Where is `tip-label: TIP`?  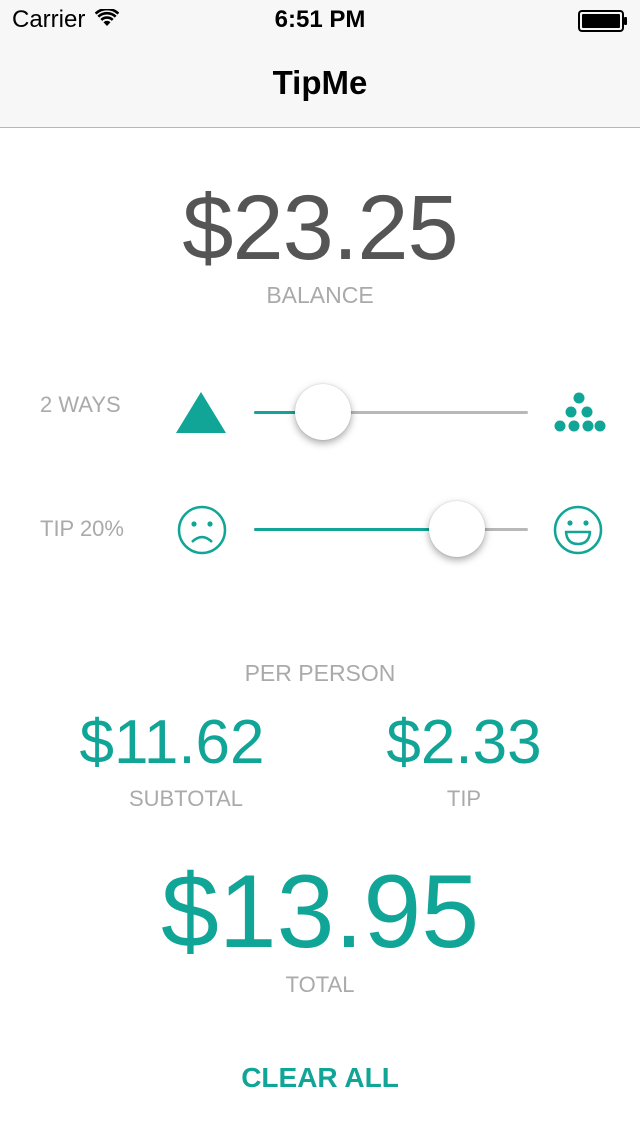 tip-label: TIP is located at coordinates (464, 798).